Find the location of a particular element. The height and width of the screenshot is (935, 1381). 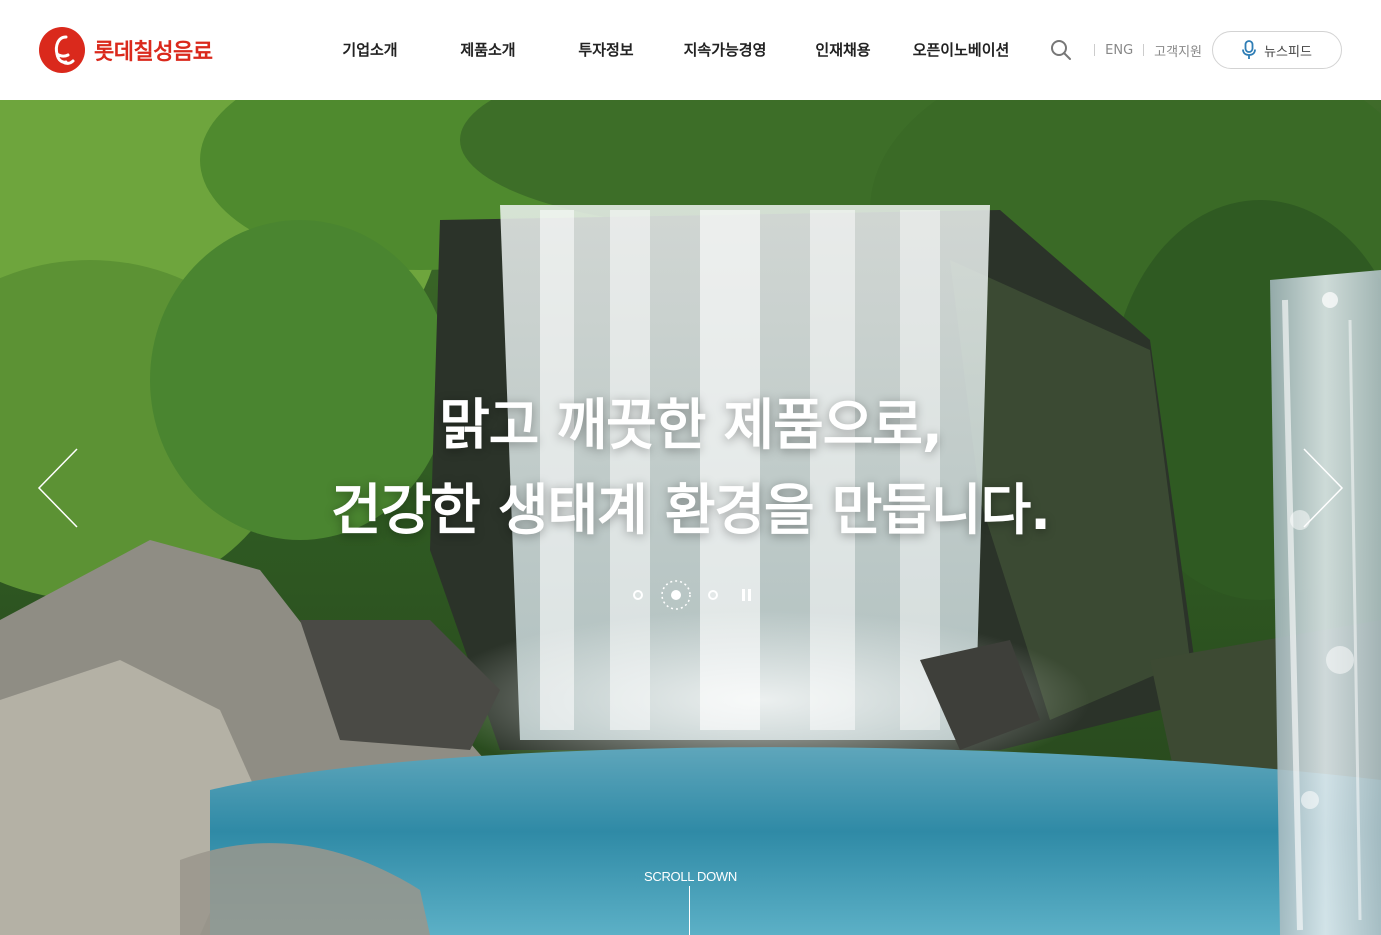

utility-menu: ENG 고객지원 뉴스피드 is located at coordinates (1196, 50).